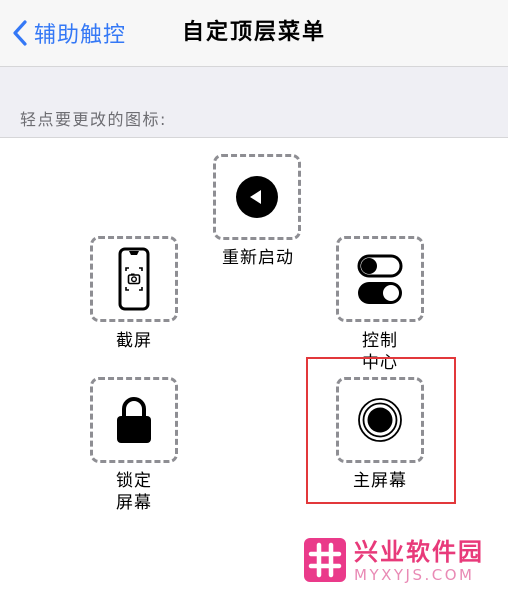 This screenshot has height=598, width=508. I want to click on watermark: 兴业软件园 MYXYJS.COM, so click(404, 564).